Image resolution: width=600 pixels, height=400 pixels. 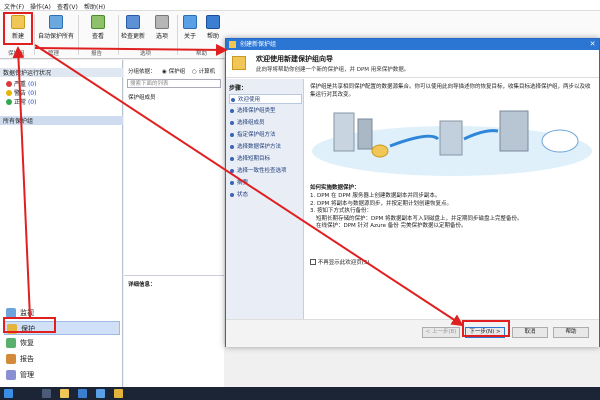 What do you see at coordinates (8, 393) in the screenshot?
I see `start-icon` at bounding box center [8, 393].